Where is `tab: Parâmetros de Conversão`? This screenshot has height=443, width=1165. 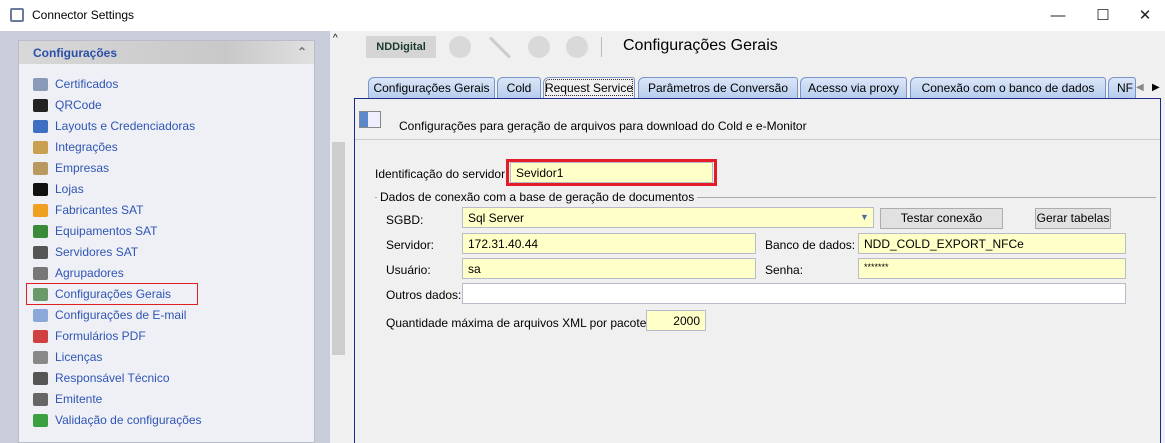
tab: Parâmetros de Conversão is located at coordinates (718, 87).